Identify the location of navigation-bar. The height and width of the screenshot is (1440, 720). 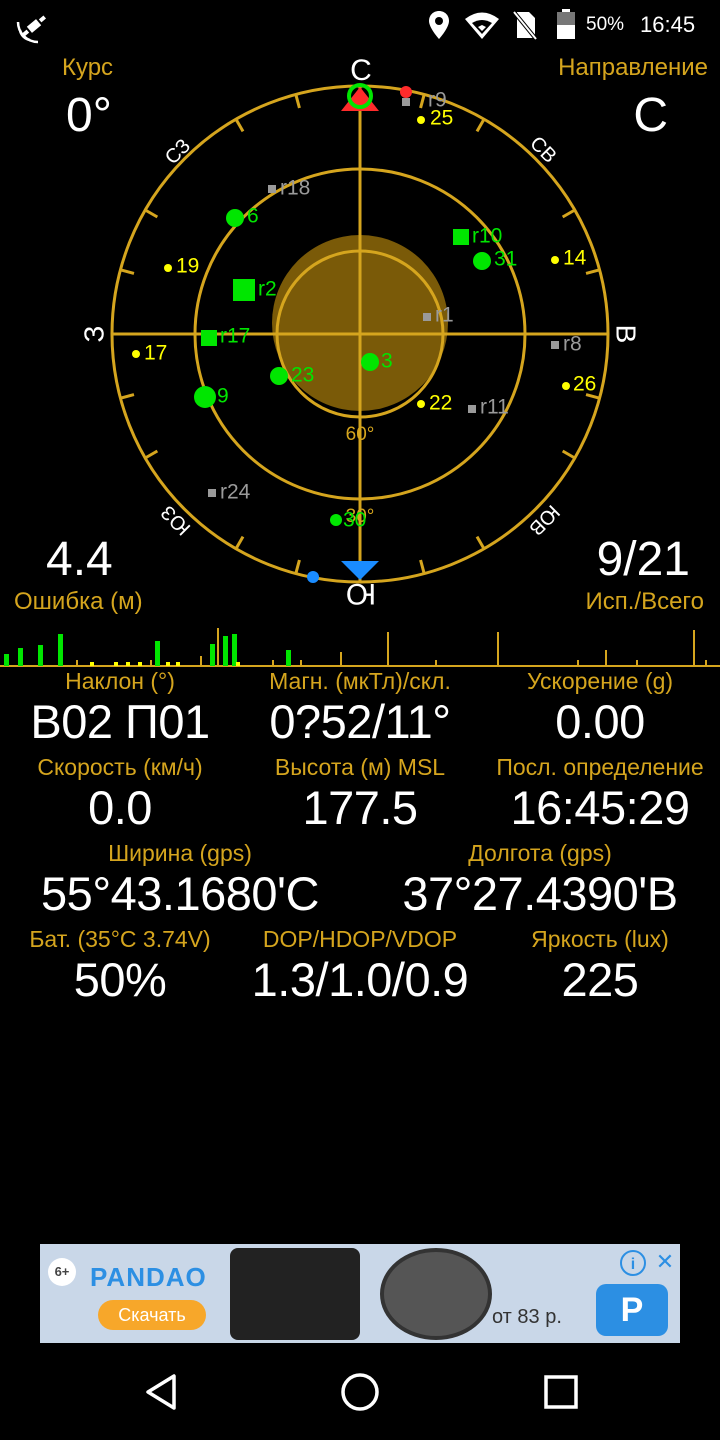
(360, 1392).